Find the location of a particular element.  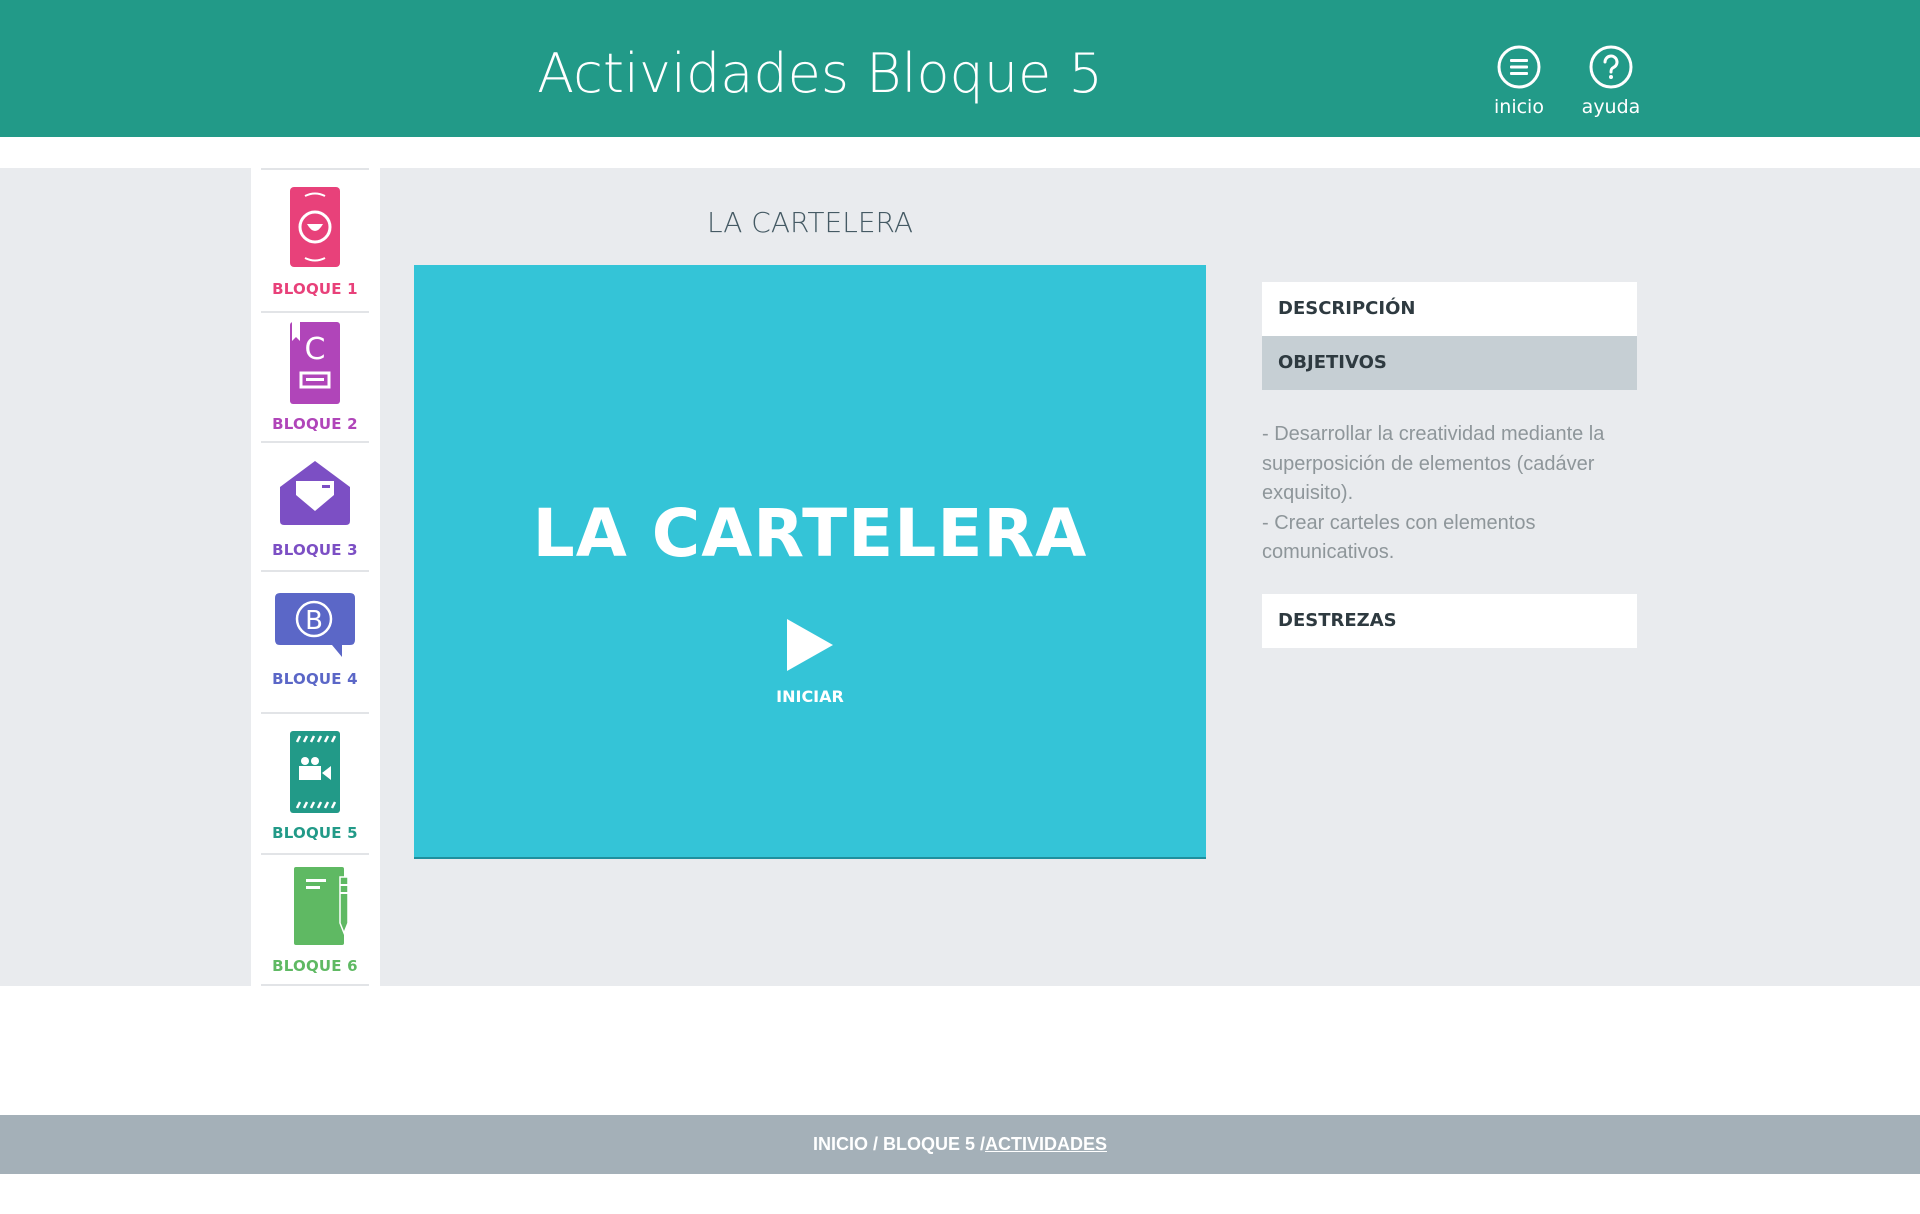

smile-icon is located at coordinates (315, 227).